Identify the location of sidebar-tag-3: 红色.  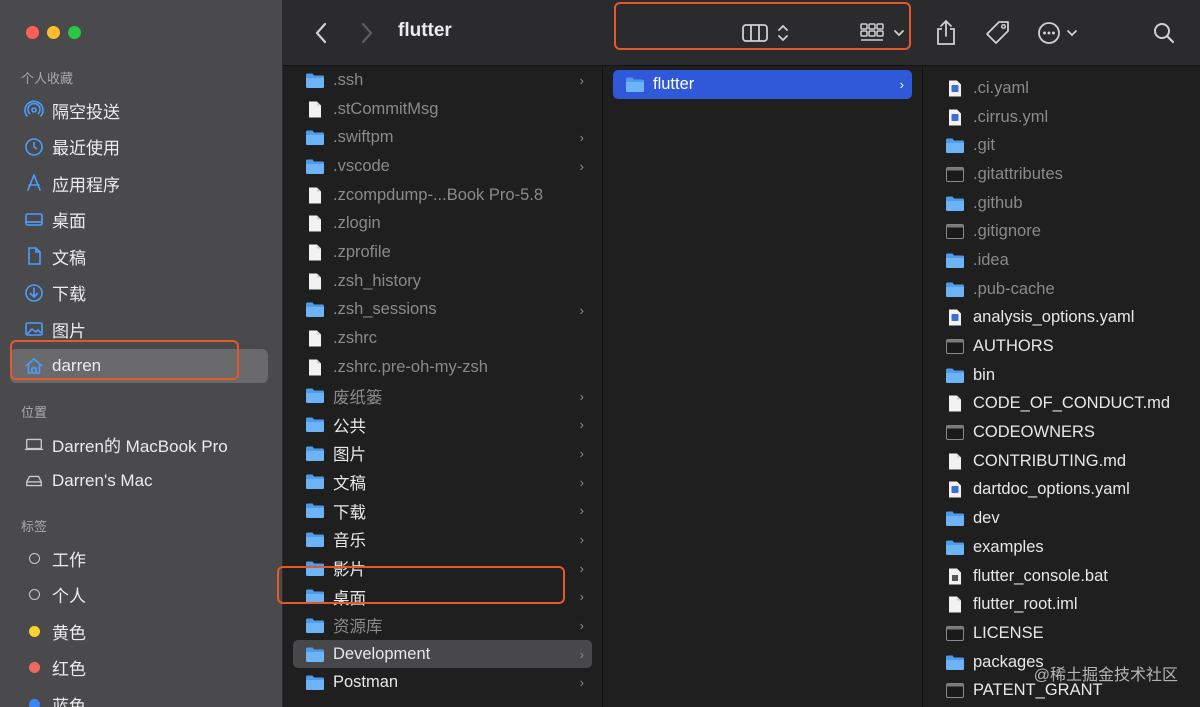
(141, 668).